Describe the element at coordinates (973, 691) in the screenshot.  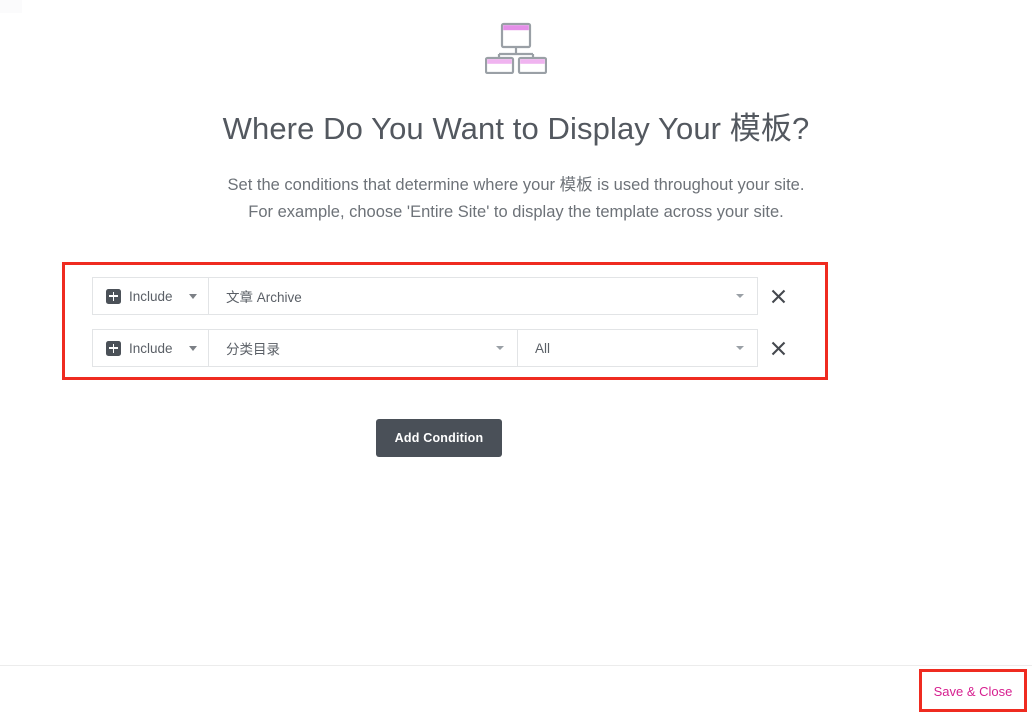
I see `save-and-close-button: Save & Close` at that location.